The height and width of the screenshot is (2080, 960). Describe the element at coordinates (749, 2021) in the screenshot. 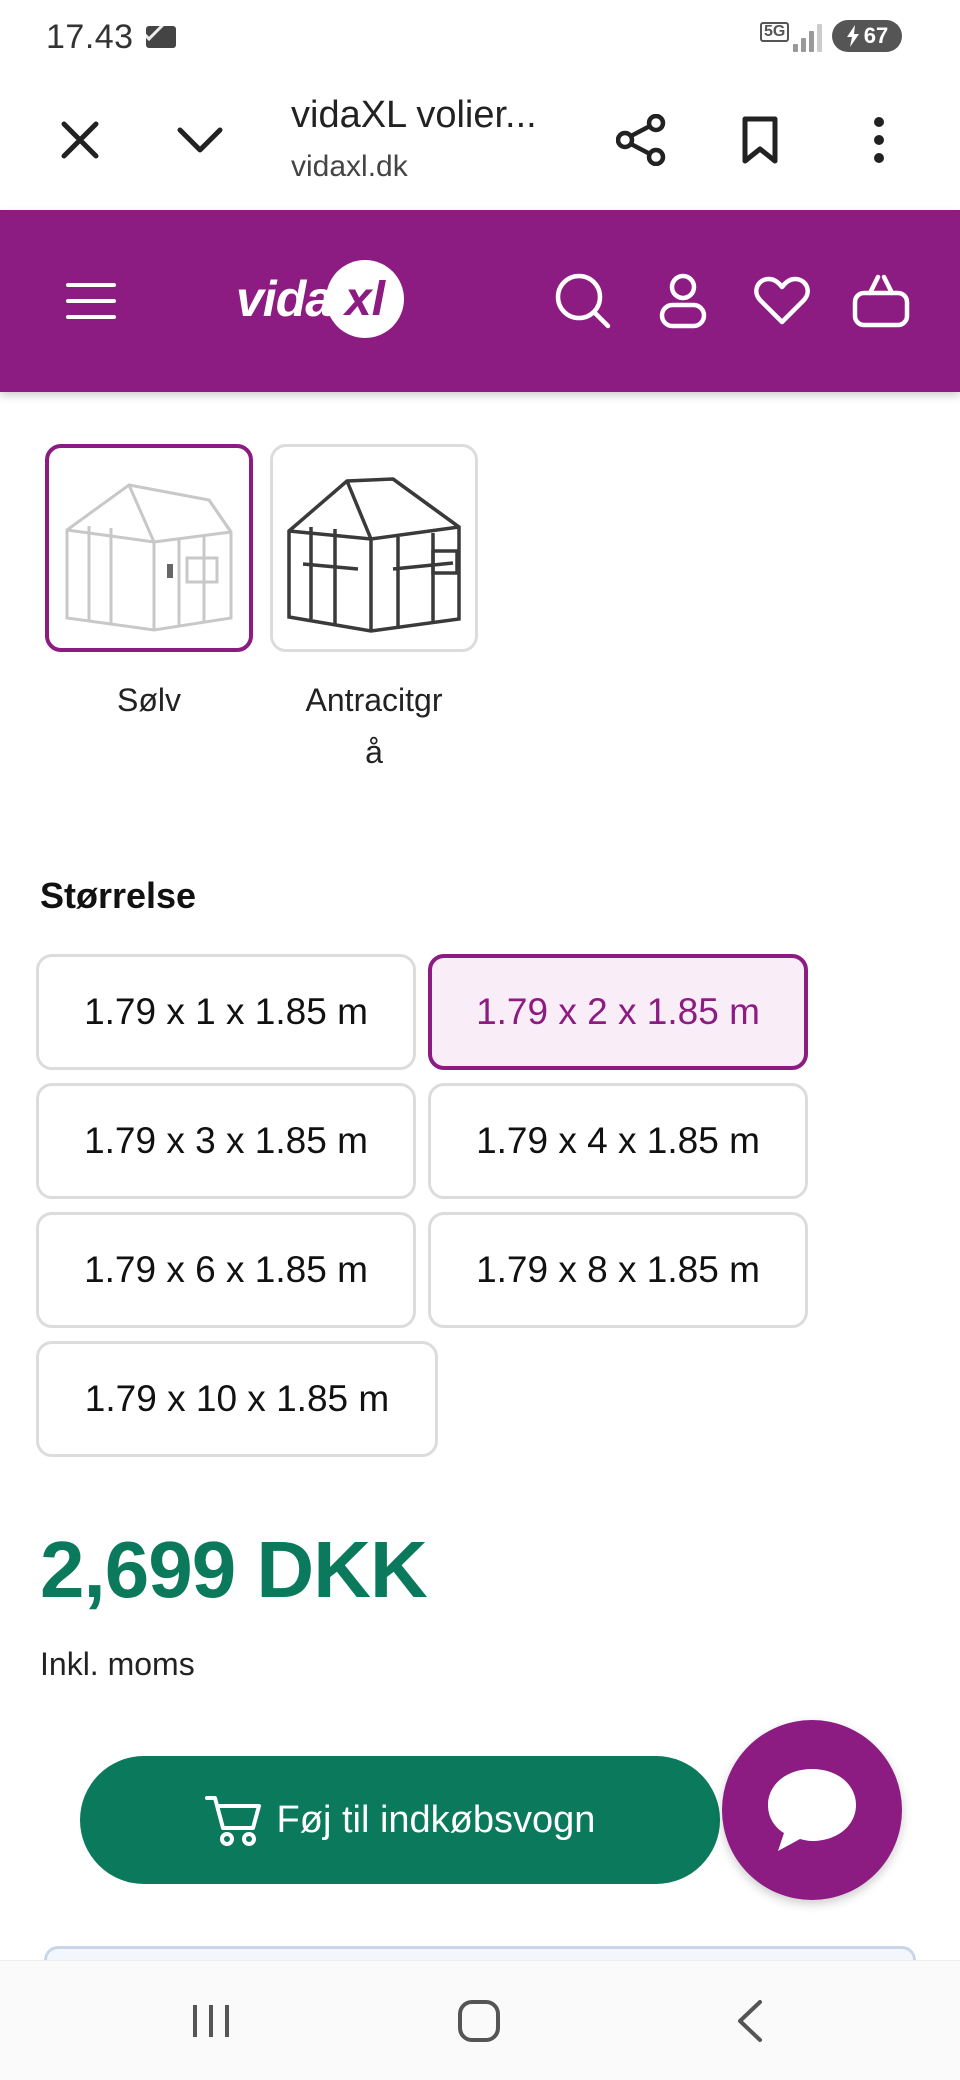

I see `back-icon` at that location.